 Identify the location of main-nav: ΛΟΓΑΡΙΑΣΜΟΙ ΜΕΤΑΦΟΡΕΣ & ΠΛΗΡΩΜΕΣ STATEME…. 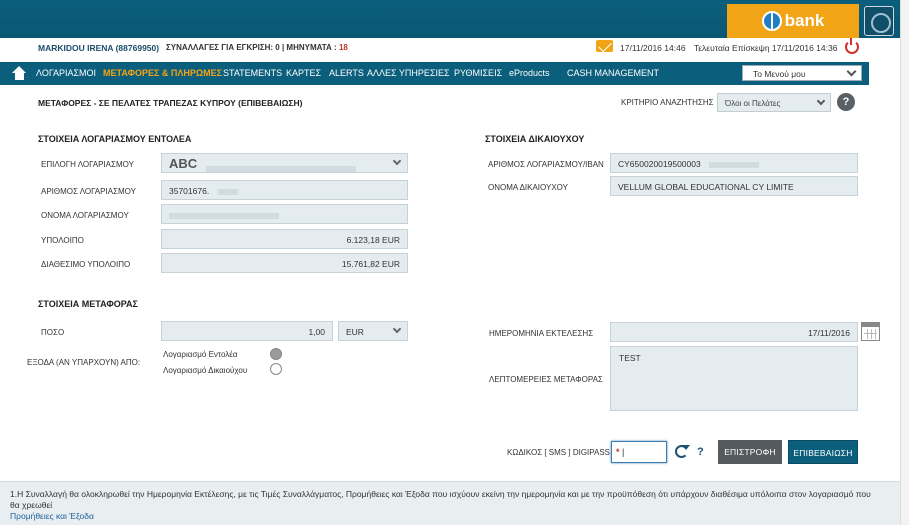
(434, 73).